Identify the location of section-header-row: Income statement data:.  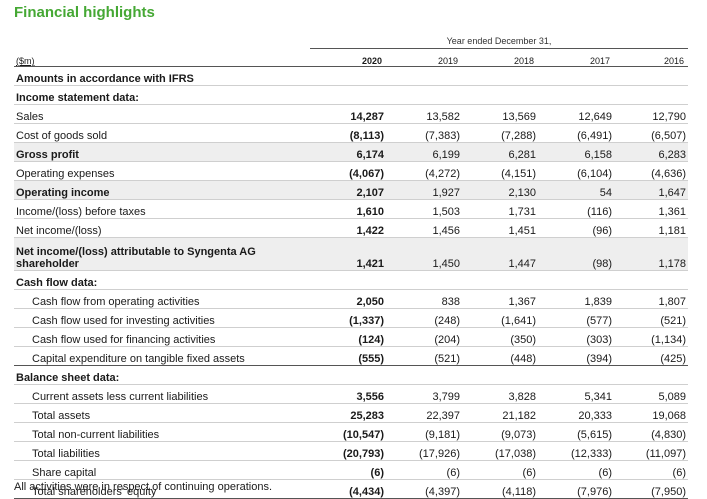
(351, 95).